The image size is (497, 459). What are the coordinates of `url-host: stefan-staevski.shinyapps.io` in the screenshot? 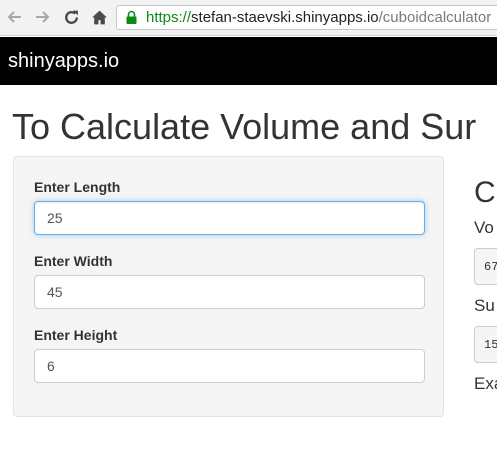 It's located at (285, 17).